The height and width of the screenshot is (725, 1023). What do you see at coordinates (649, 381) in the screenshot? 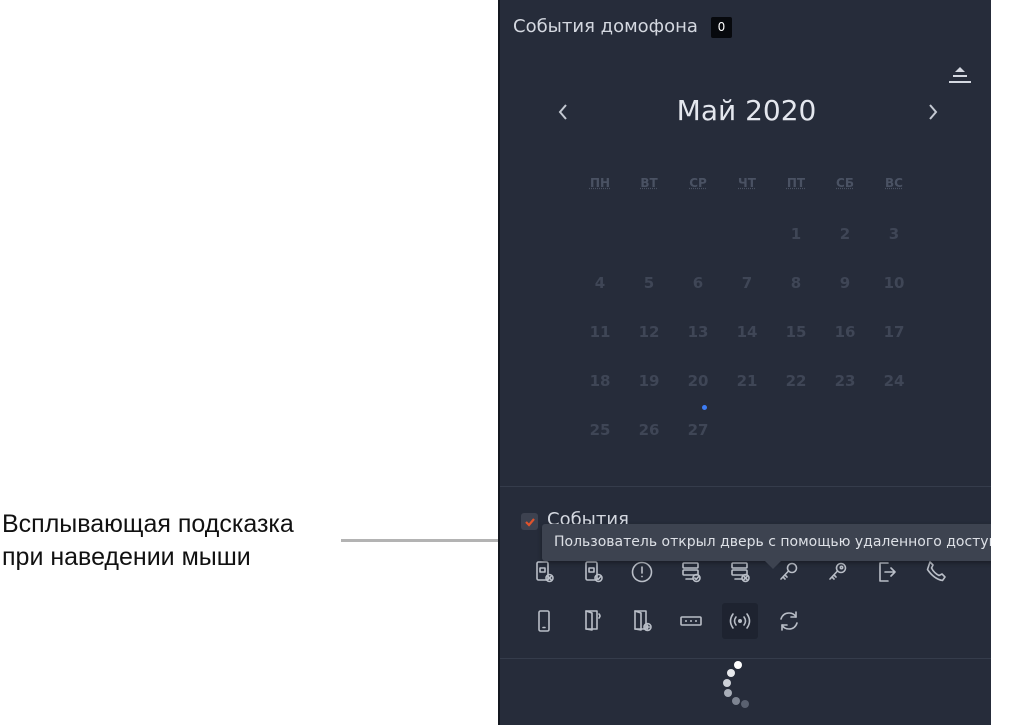
I see `calendar-day: 19` at bounding box center [649, 381].